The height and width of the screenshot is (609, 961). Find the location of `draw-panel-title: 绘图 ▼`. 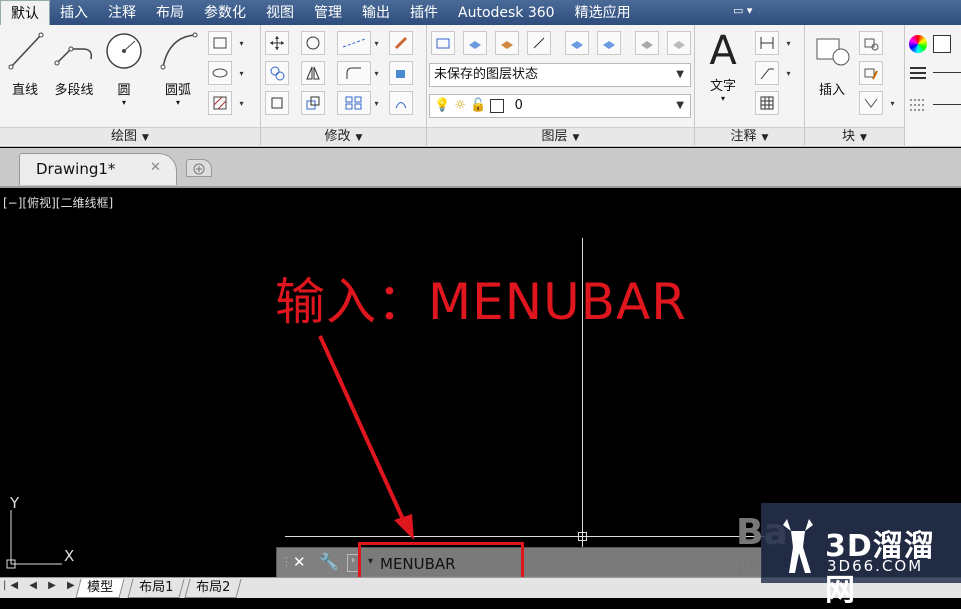

draw-panel-title: 绘图 ▼ is located at coordinates (130, 136).